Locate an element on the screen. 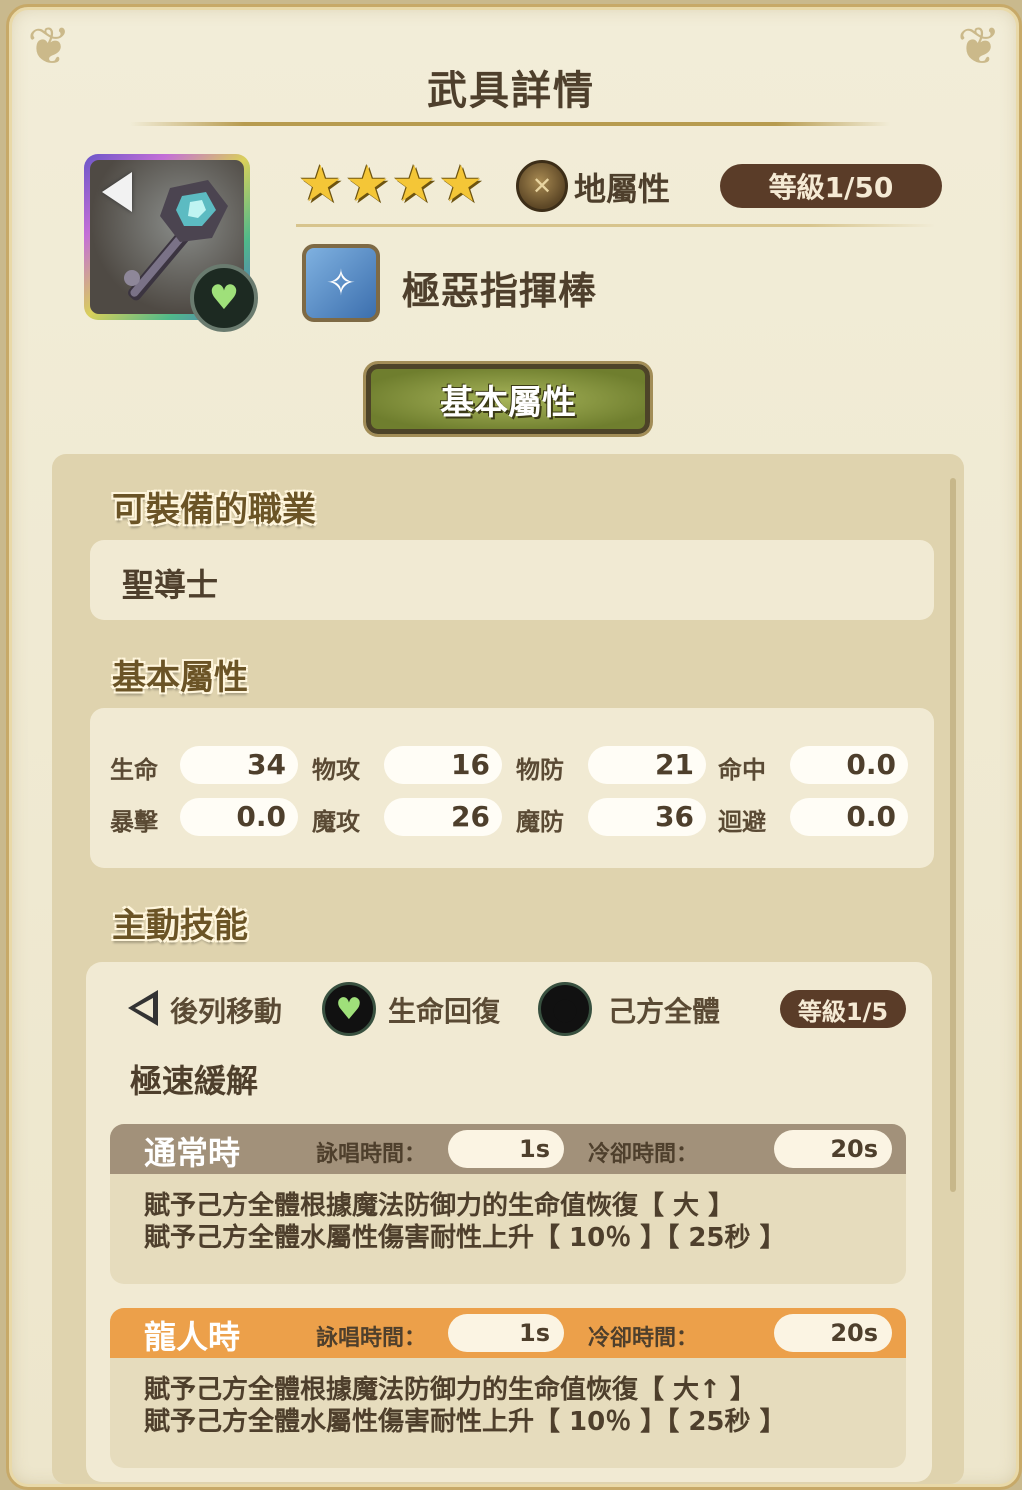 The width and height of the screenshot is (1022, 1490). page-title: 武具詳情 is located at coordinates (511, 91).